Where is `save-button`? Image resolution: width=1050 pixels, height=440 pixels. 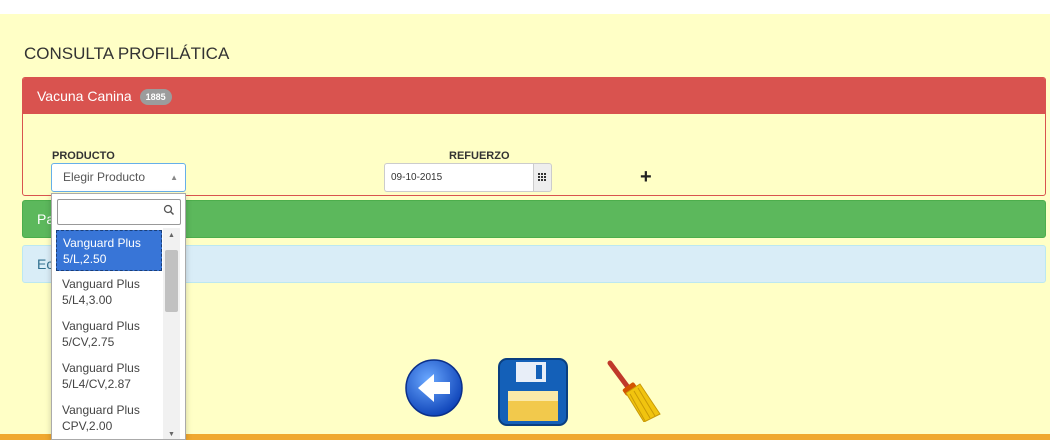 save-button is located at coordinates (533, 394).